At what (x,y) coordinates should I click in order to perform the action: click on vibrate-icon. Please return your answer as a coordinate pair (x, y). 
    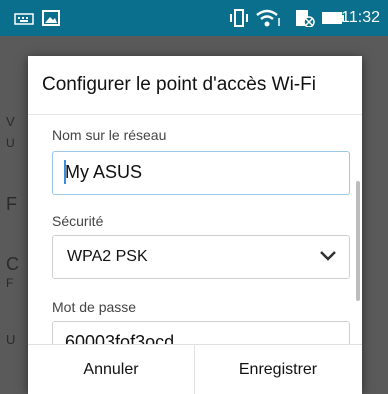
    Looking at the image, I should click on (239, 18).